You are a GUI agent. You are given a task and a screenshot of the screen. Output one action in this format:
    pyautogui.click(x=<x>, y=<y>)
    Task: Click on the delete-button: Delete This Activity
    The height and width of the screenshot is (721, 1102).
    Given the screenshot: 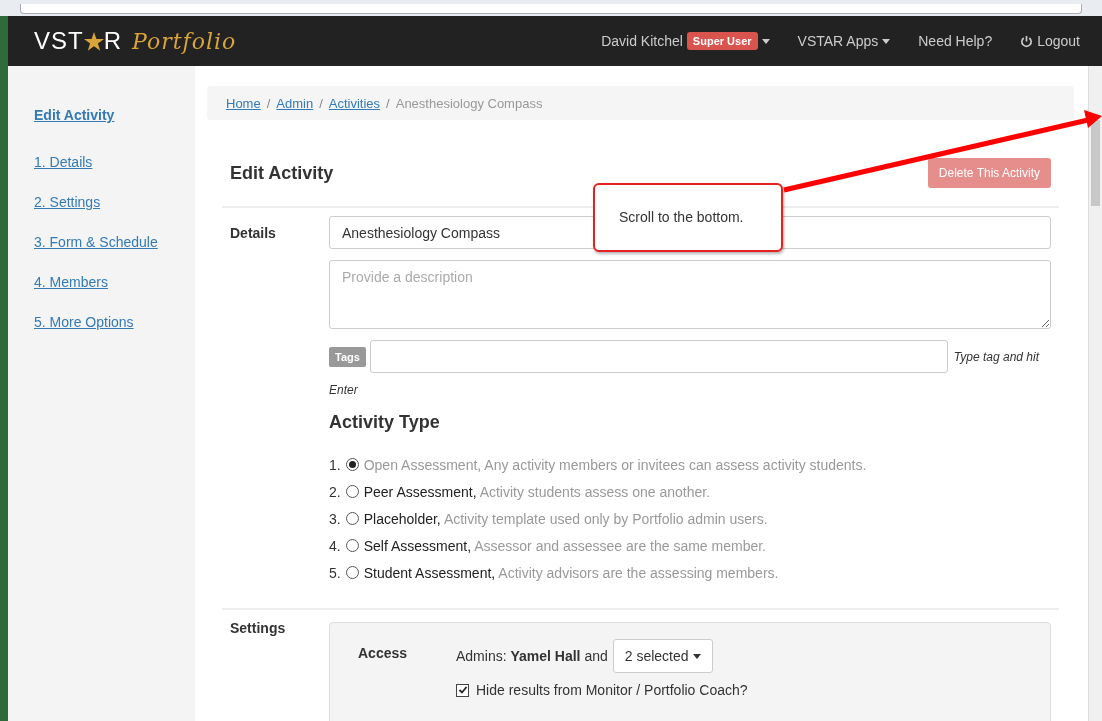 What is the action you would take?
    pyautogui.click(x=989, y=173)
    